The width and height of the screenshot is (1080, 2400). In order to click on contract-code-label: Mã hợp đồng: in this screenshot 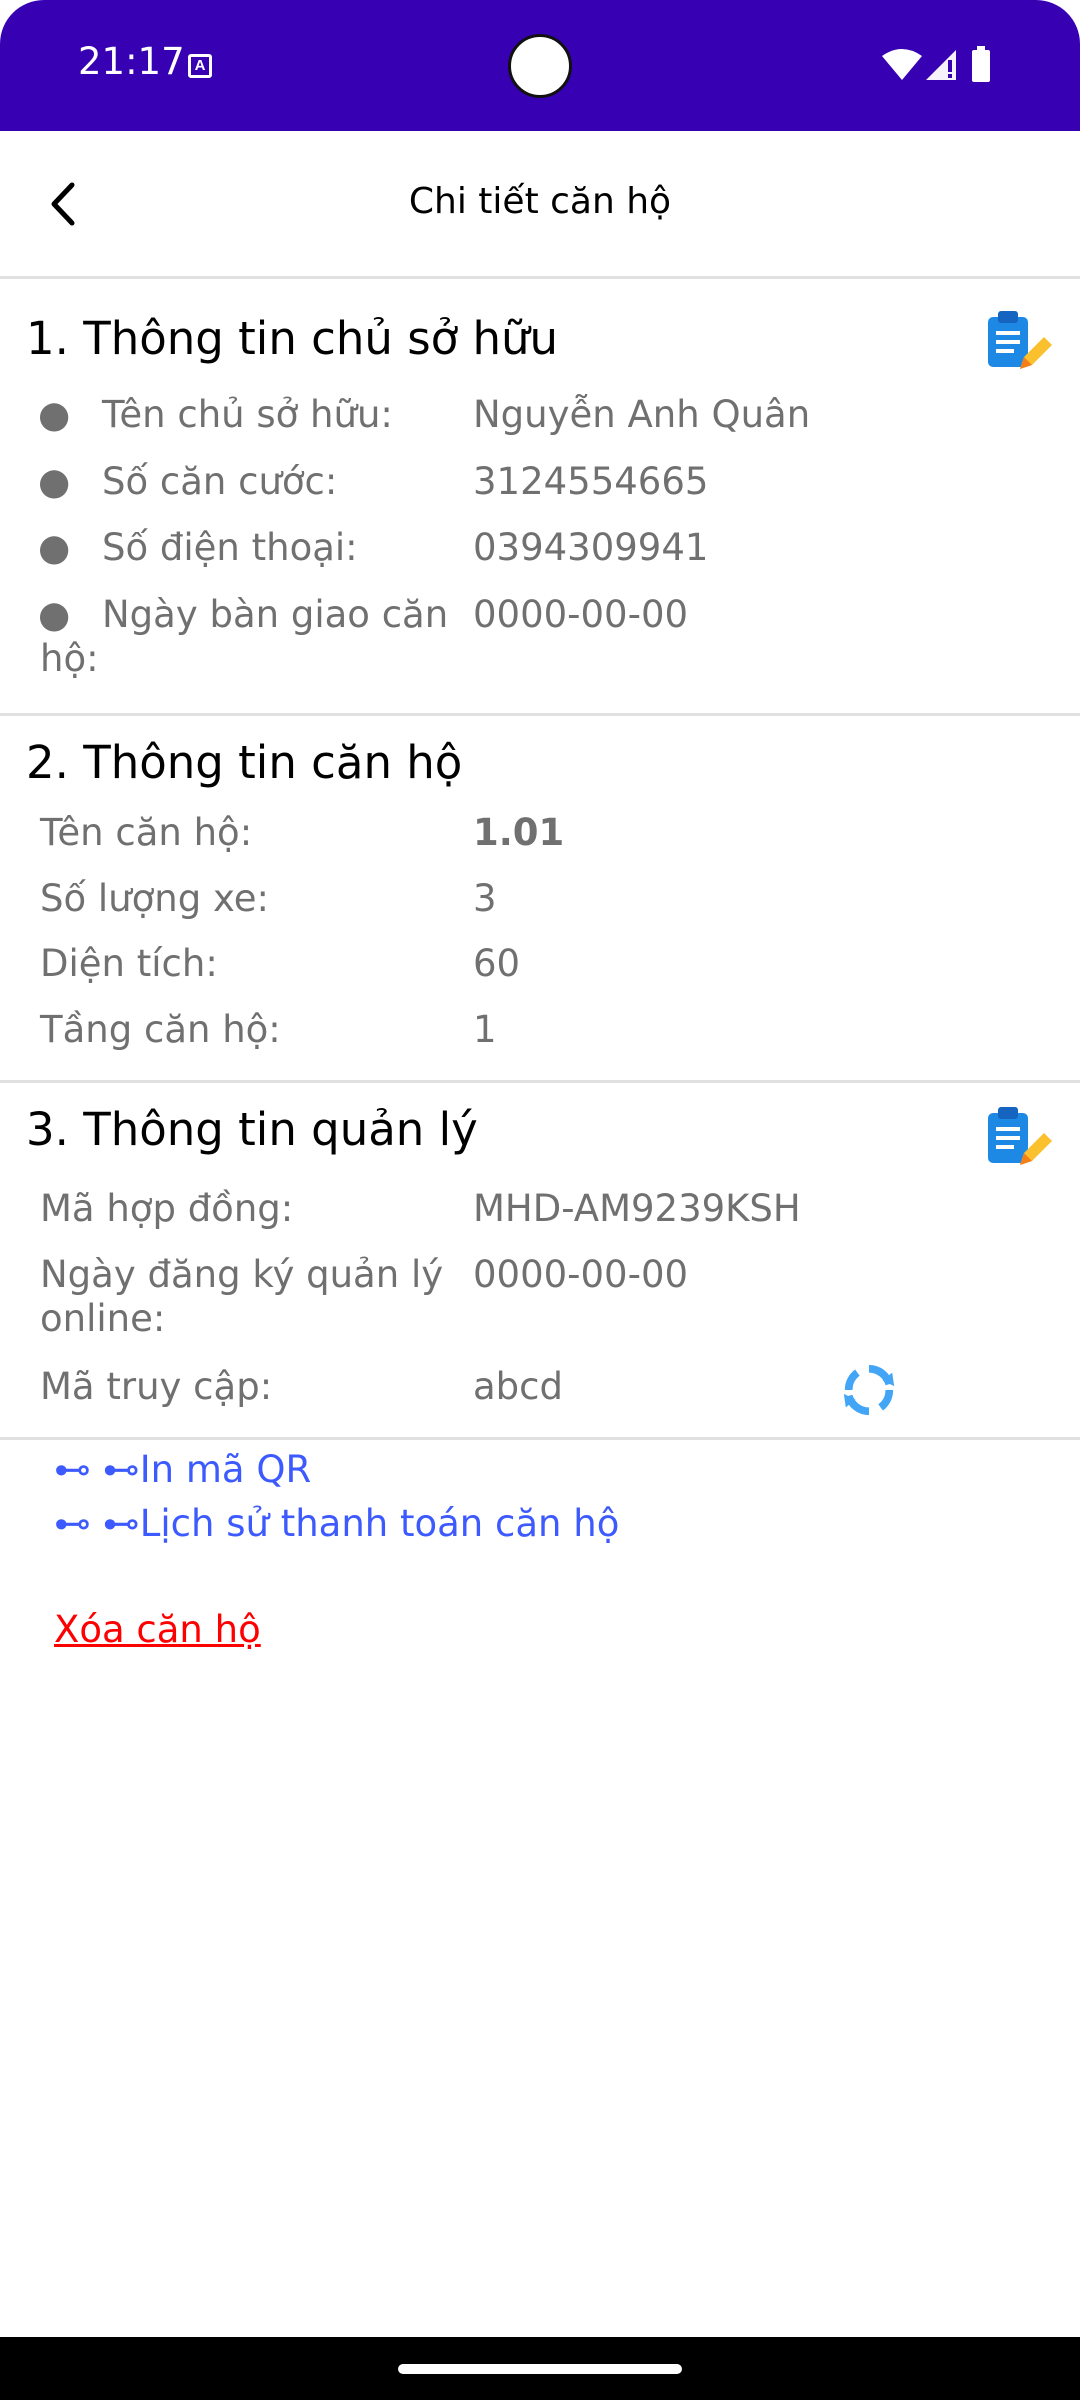, I will do `click(167, 1208)`.